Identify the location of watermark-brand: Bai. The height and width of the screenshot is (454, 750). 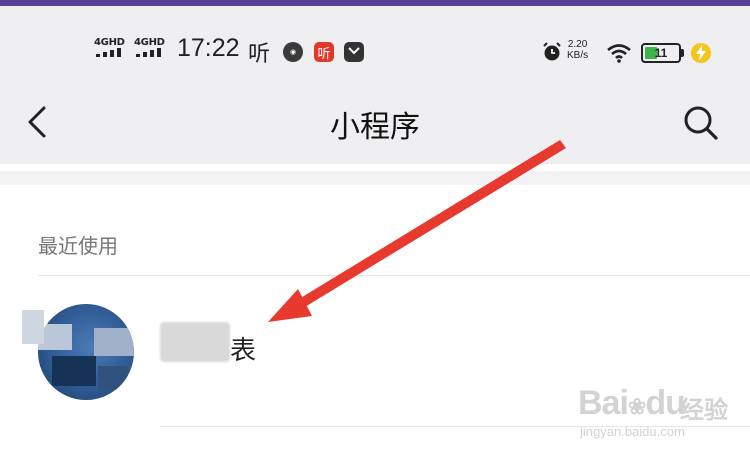
(603, 403).